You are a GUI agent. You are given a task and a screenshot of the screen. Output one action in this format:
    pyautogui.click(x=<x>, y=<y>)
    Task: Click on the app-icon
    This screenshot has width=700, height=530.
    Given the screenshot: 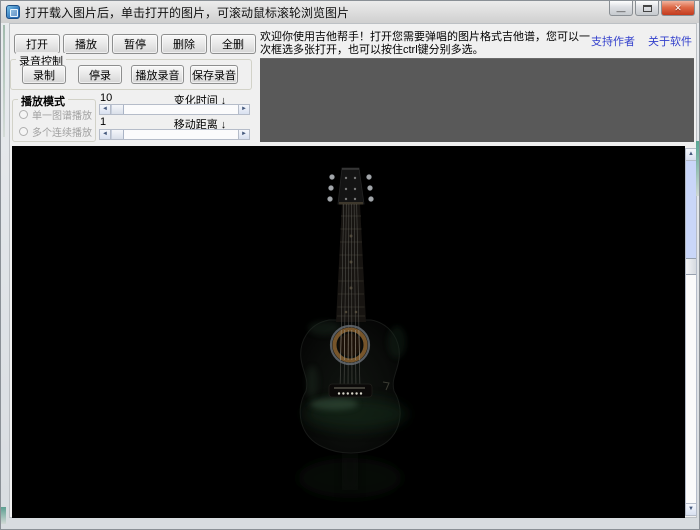 What is the action you would take?
    pyautogui.click(x=13, y=12)
    